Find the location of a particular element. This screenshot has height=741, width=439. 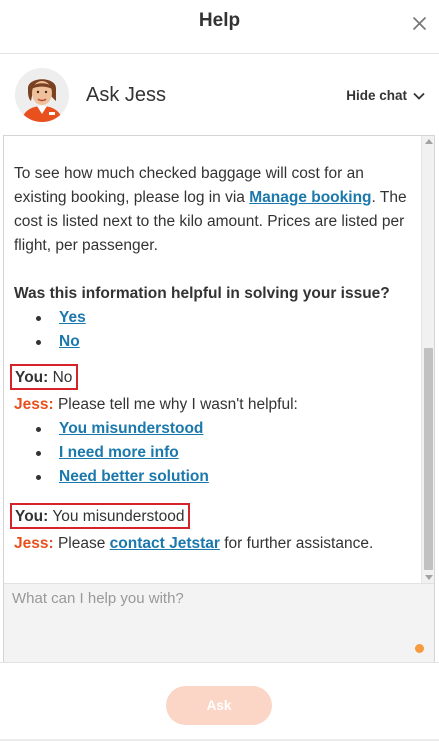

chat-scrollbar is located at coordinates (427, 359).